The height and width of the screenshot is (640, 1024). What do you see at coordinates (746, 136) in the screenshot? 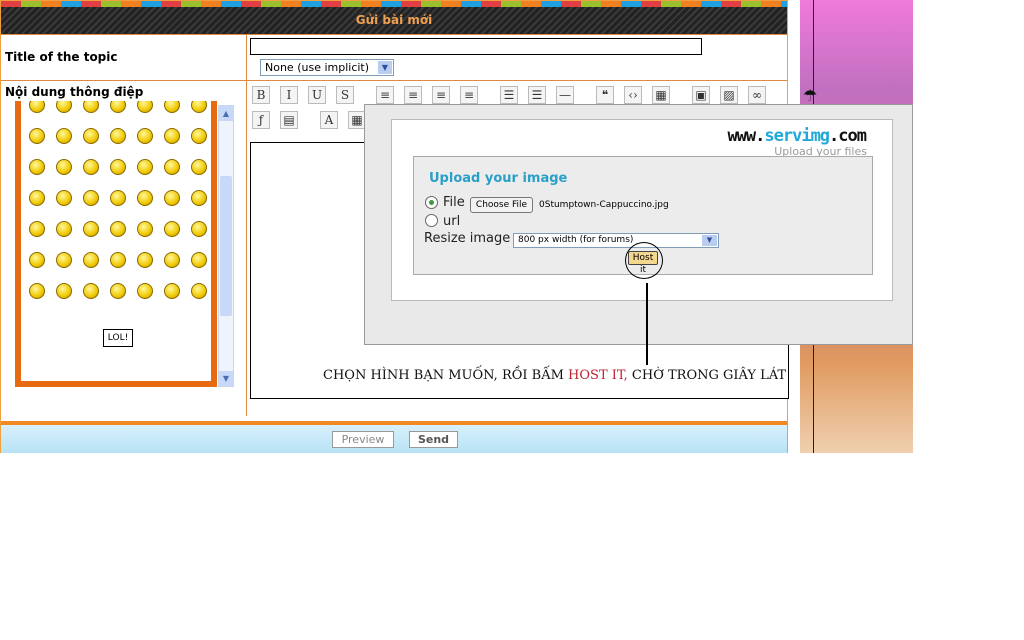
I see `logo-prefix: www.` at bounding box center [746, 136].